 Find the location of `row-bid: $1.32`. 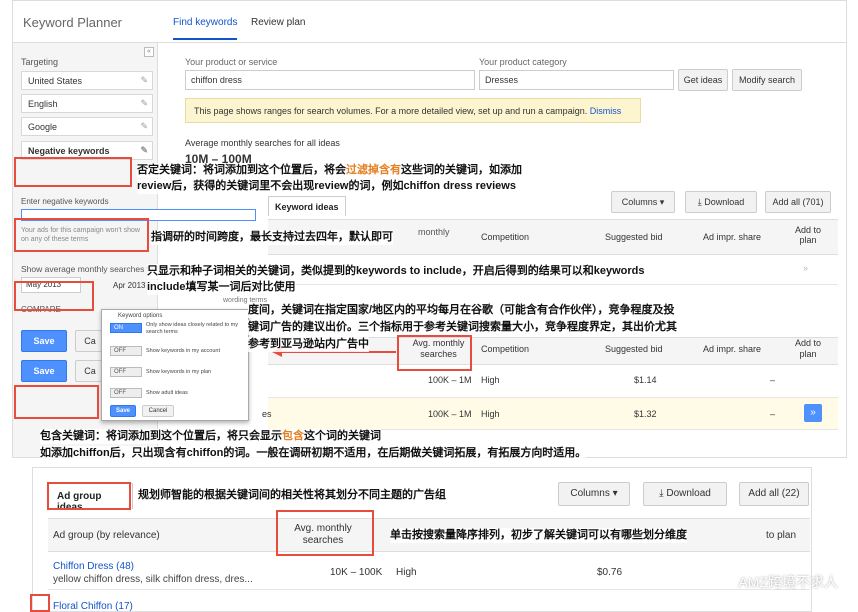

row-bid: $1.32 is located at coordinates (645, 414).